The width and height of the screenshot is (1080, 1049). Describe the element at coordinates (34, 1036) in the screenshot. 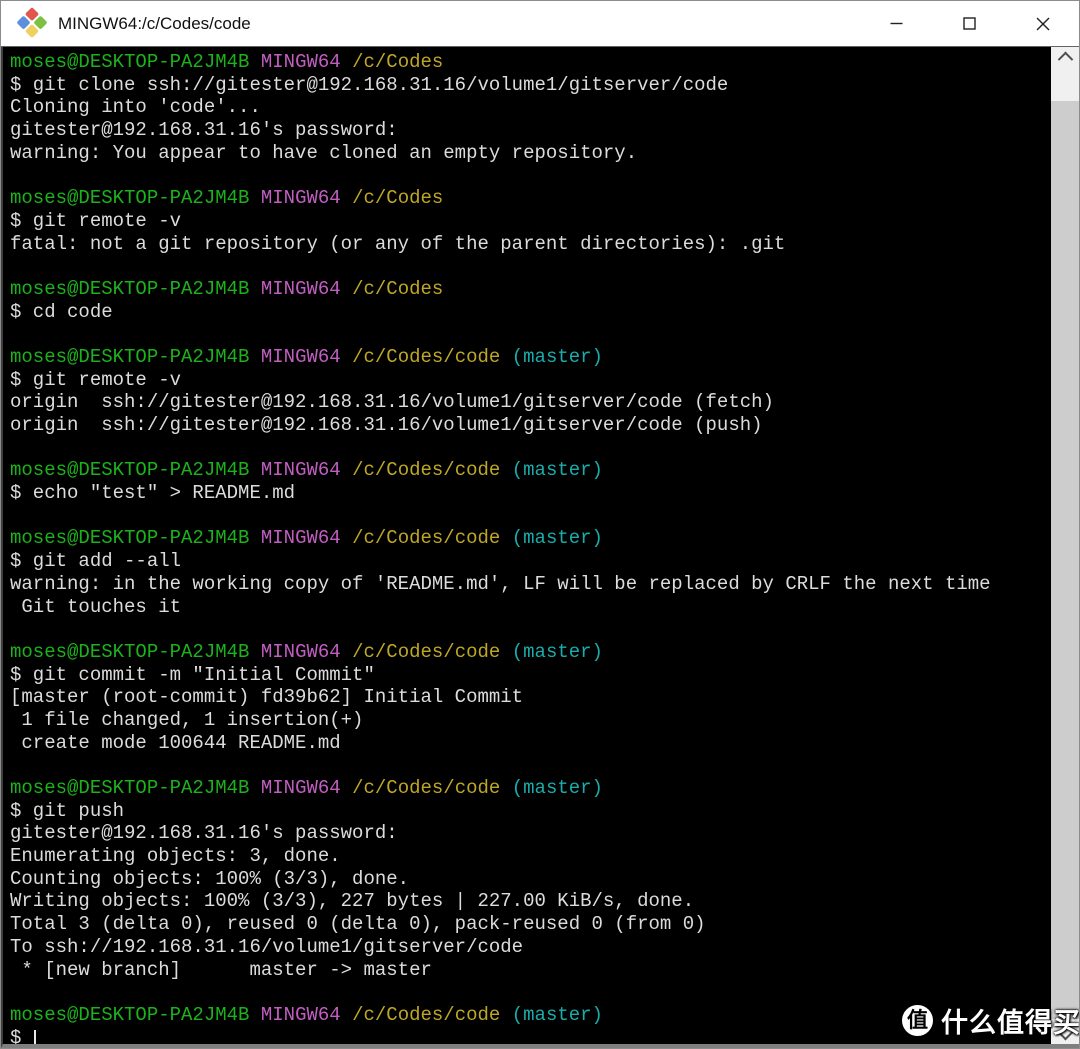

I see `text-cursor` at that location.